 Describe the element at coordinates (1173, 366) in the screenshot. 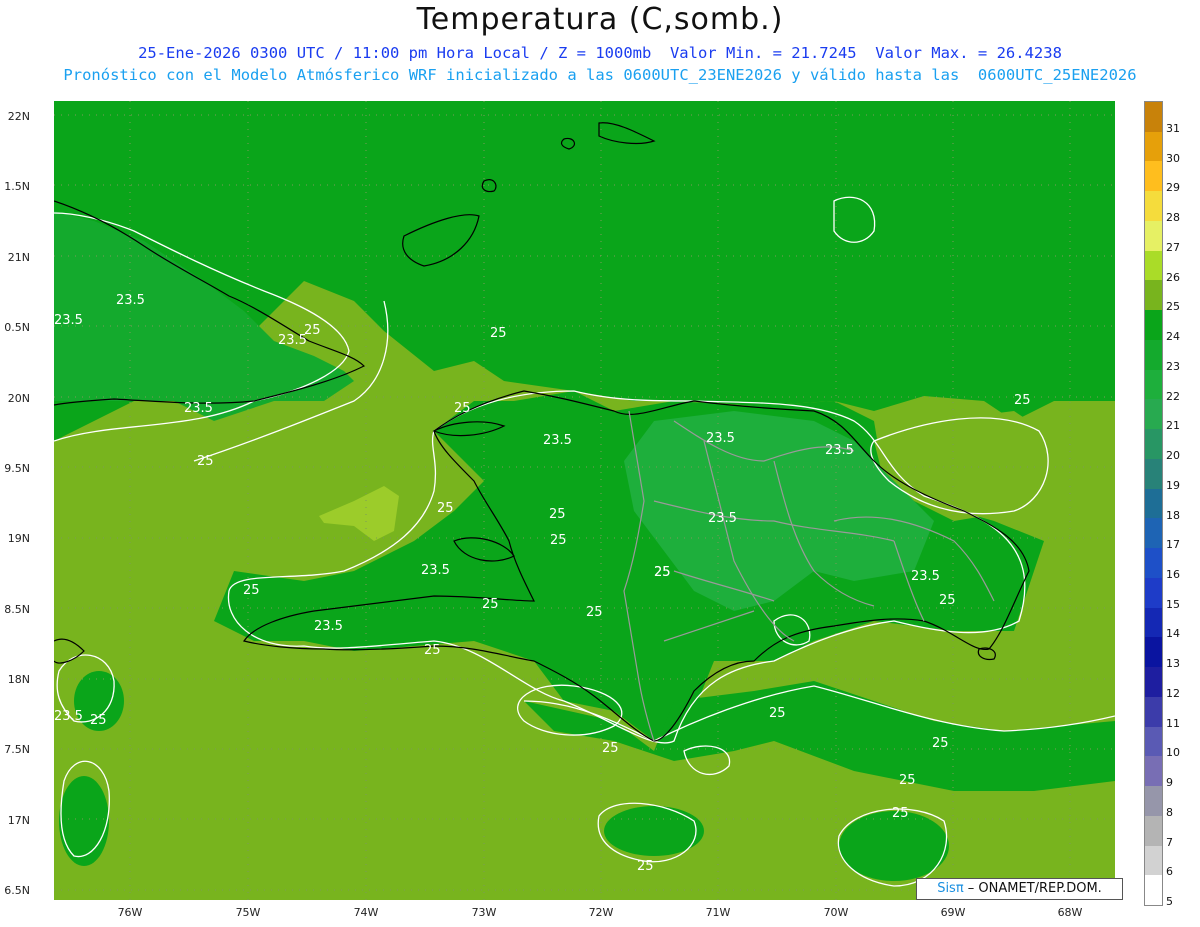

I see `colorbar-label: 23` at that location.